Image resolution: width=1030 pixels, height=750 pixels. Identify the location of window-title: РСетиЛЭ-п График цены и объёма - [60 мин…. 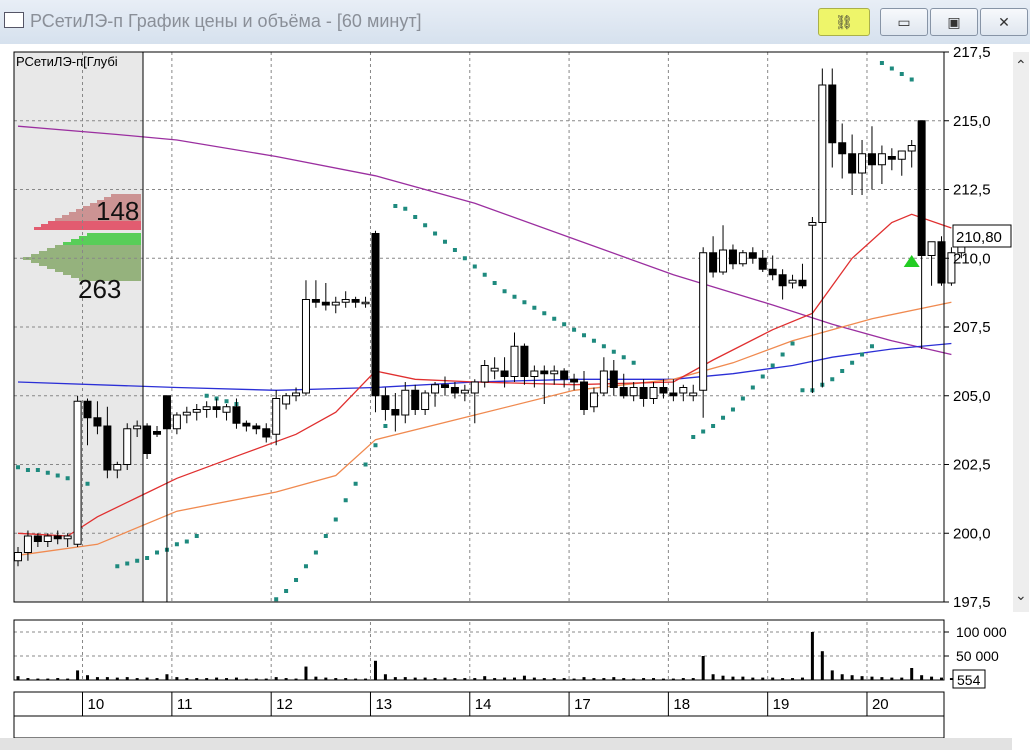
(226, 21).